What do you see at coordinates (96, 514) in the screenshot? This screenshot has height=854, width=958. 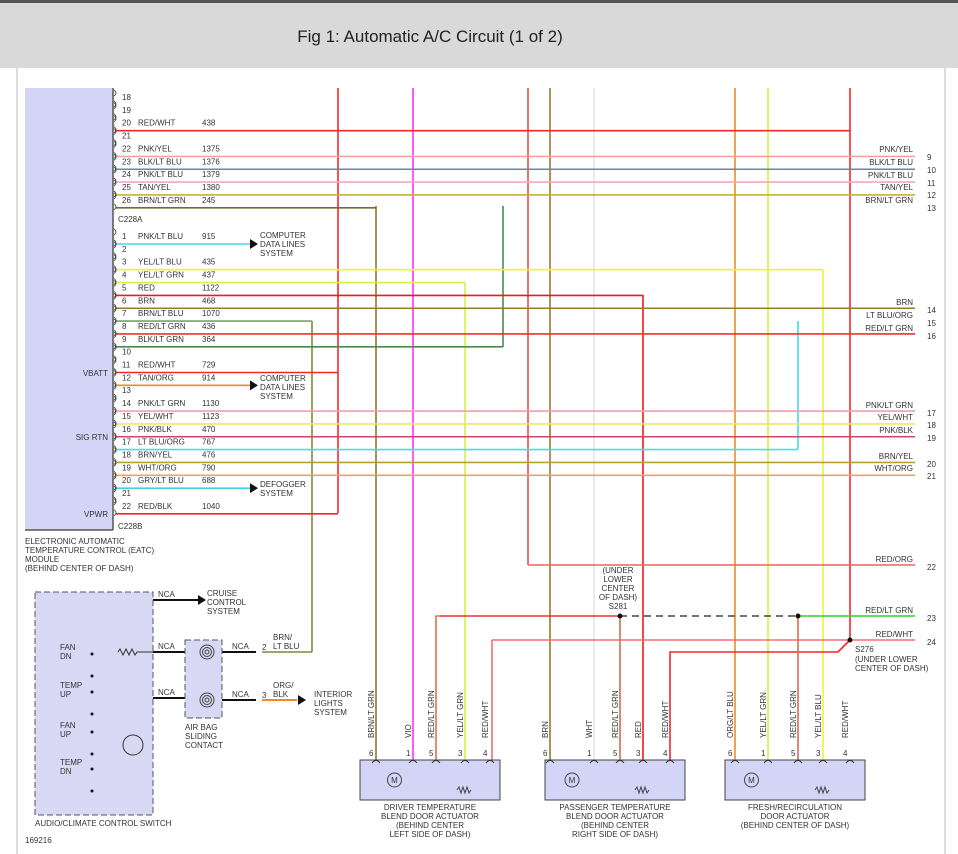 I see `vpwr-label: VPWR` at bounding box center [96, 514].